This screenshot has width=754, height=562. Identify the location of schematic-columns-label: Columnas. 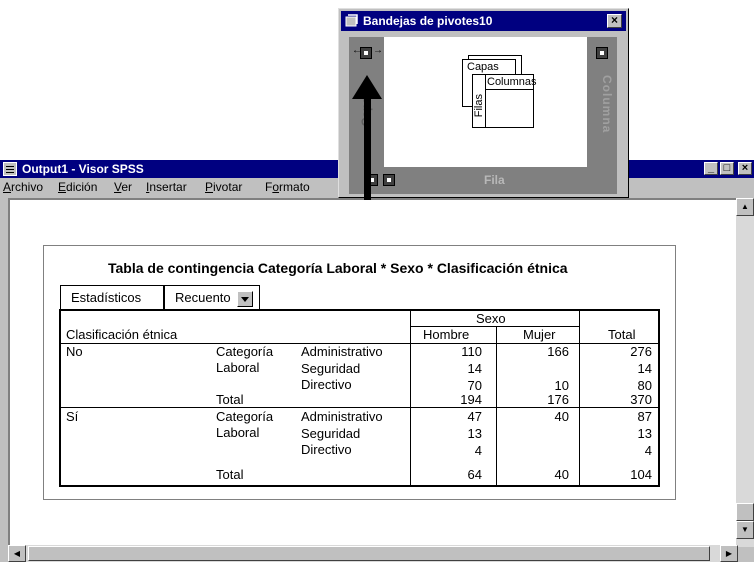
(512, 82).